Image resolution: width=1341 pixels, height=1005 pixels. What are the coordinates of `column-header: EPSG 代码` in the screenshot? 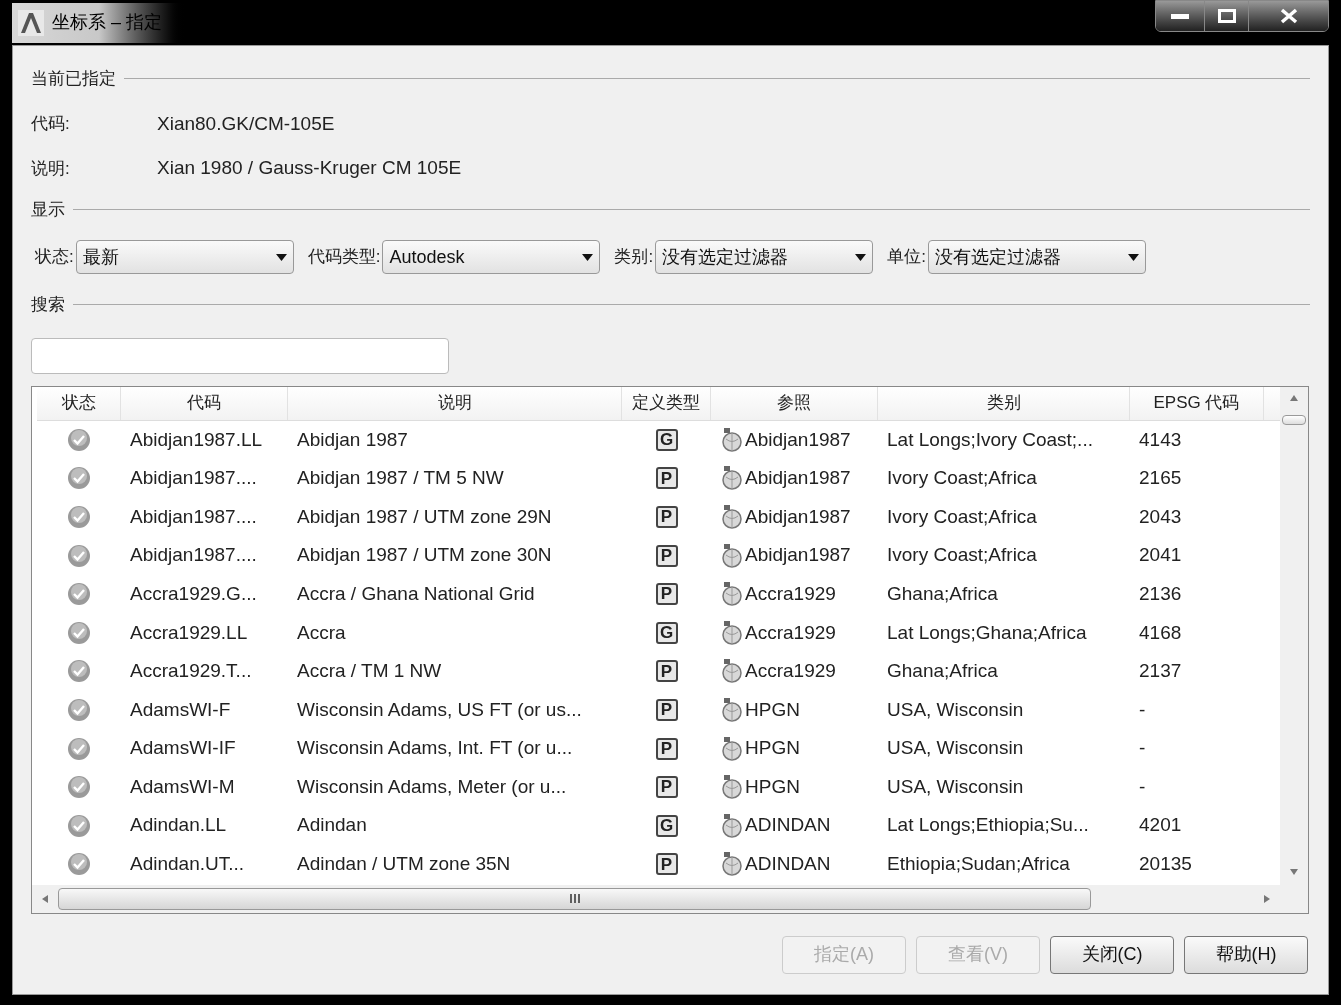 It's located at (1197, 403).